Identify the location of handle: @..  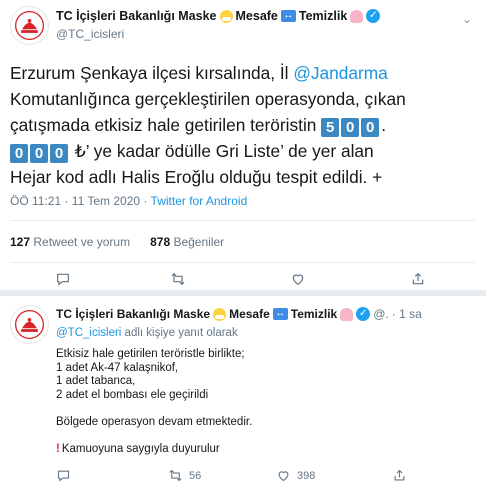
(381, 314).